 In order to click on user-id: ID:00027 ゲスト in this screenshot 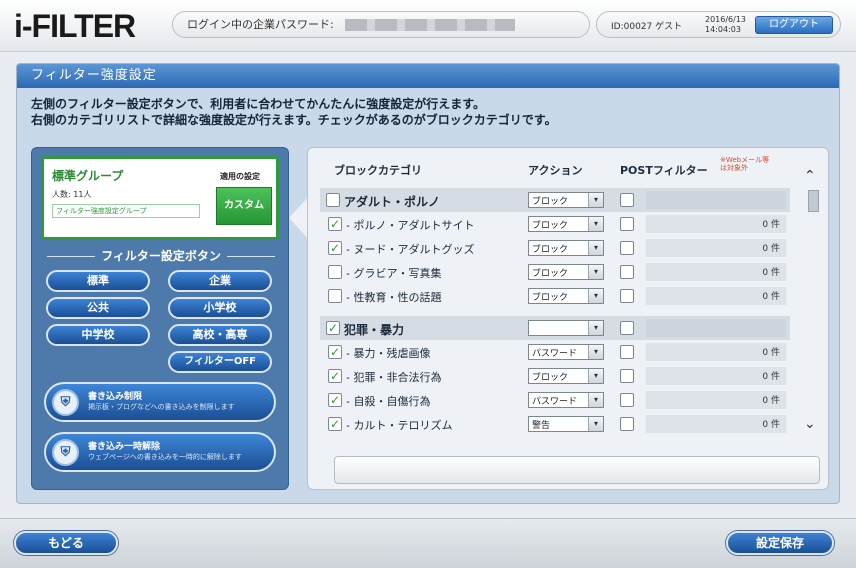, I will do `click(647, 27)`.